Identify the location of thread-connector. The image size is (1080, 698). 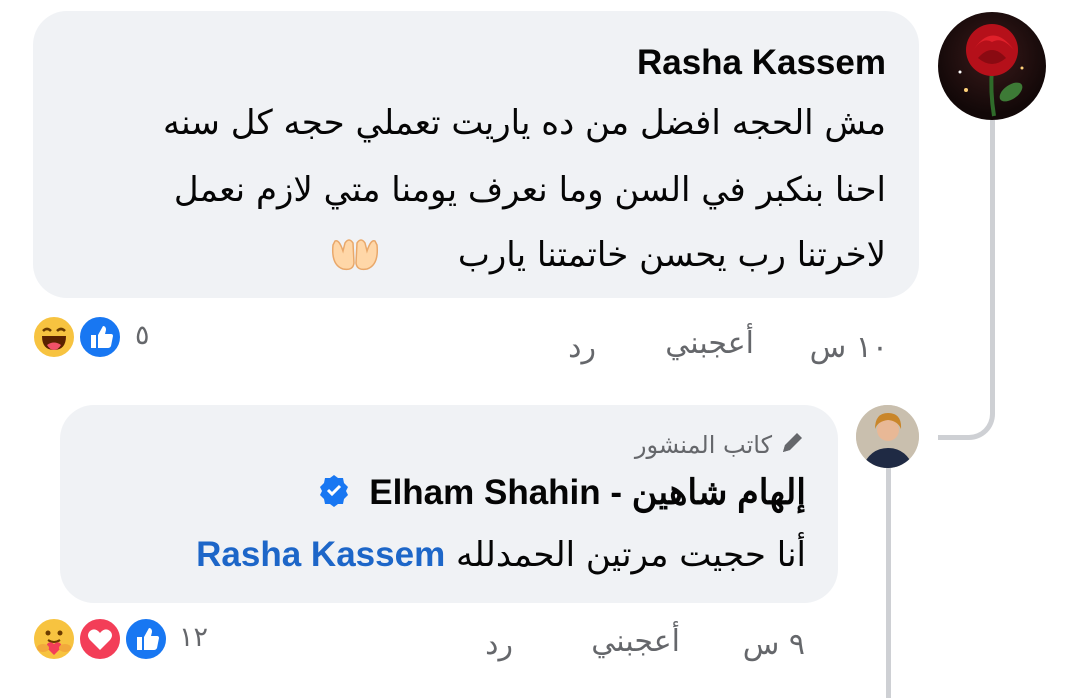
(966, 280).